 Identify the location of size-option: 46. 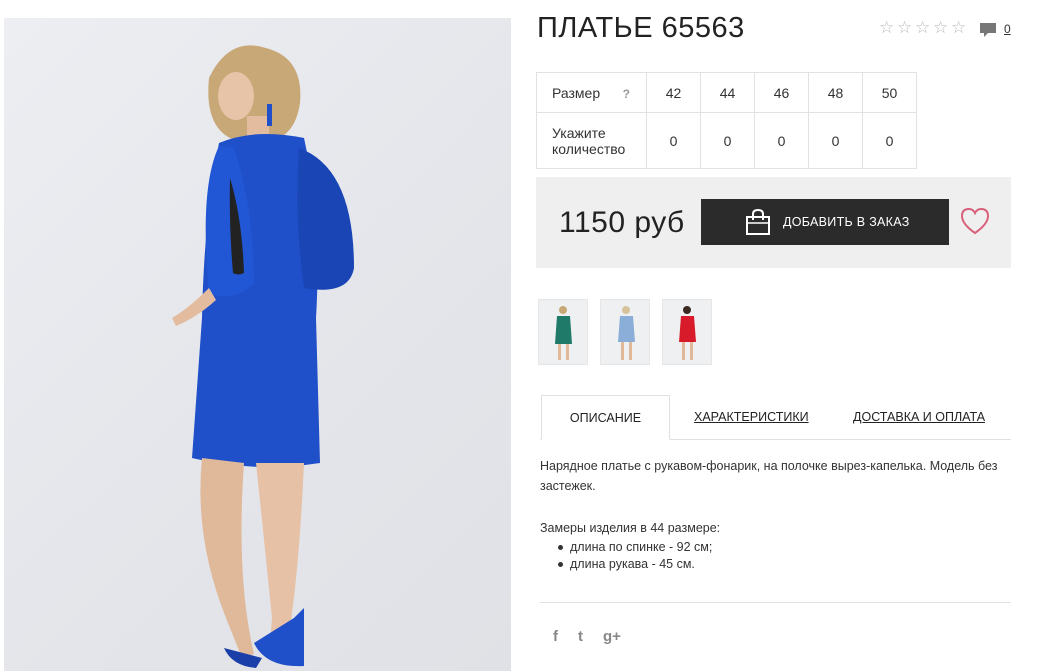
(781, 92).